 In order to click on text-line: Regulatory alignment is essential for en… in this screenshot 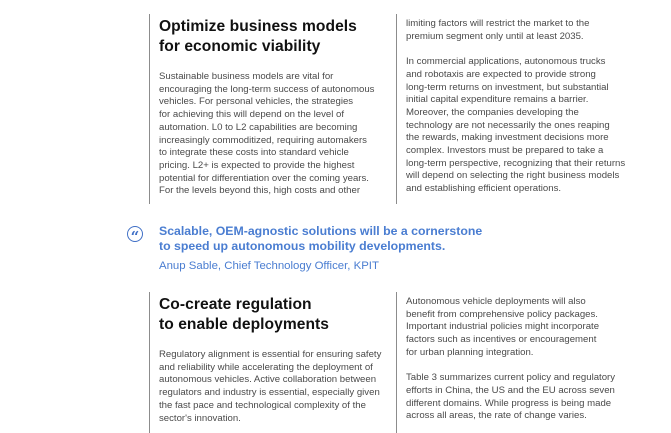, I will do `click(270, 354)`.